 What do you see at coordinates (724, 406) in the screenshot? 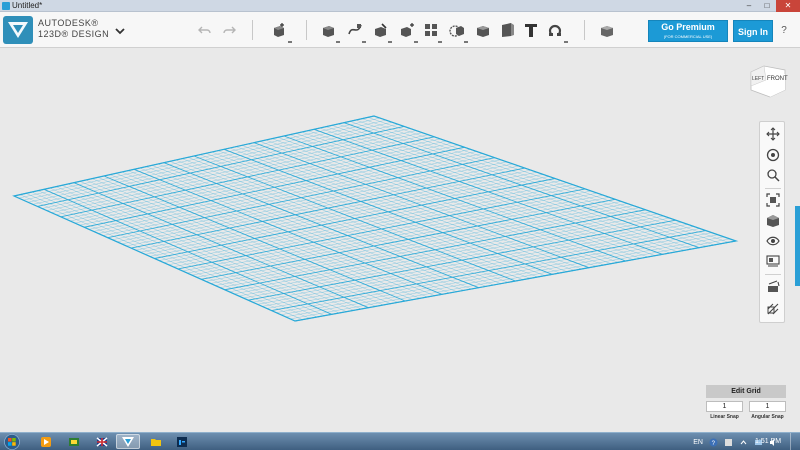
I see `linear-snap-input: 1` at bounding box center [724, 406].